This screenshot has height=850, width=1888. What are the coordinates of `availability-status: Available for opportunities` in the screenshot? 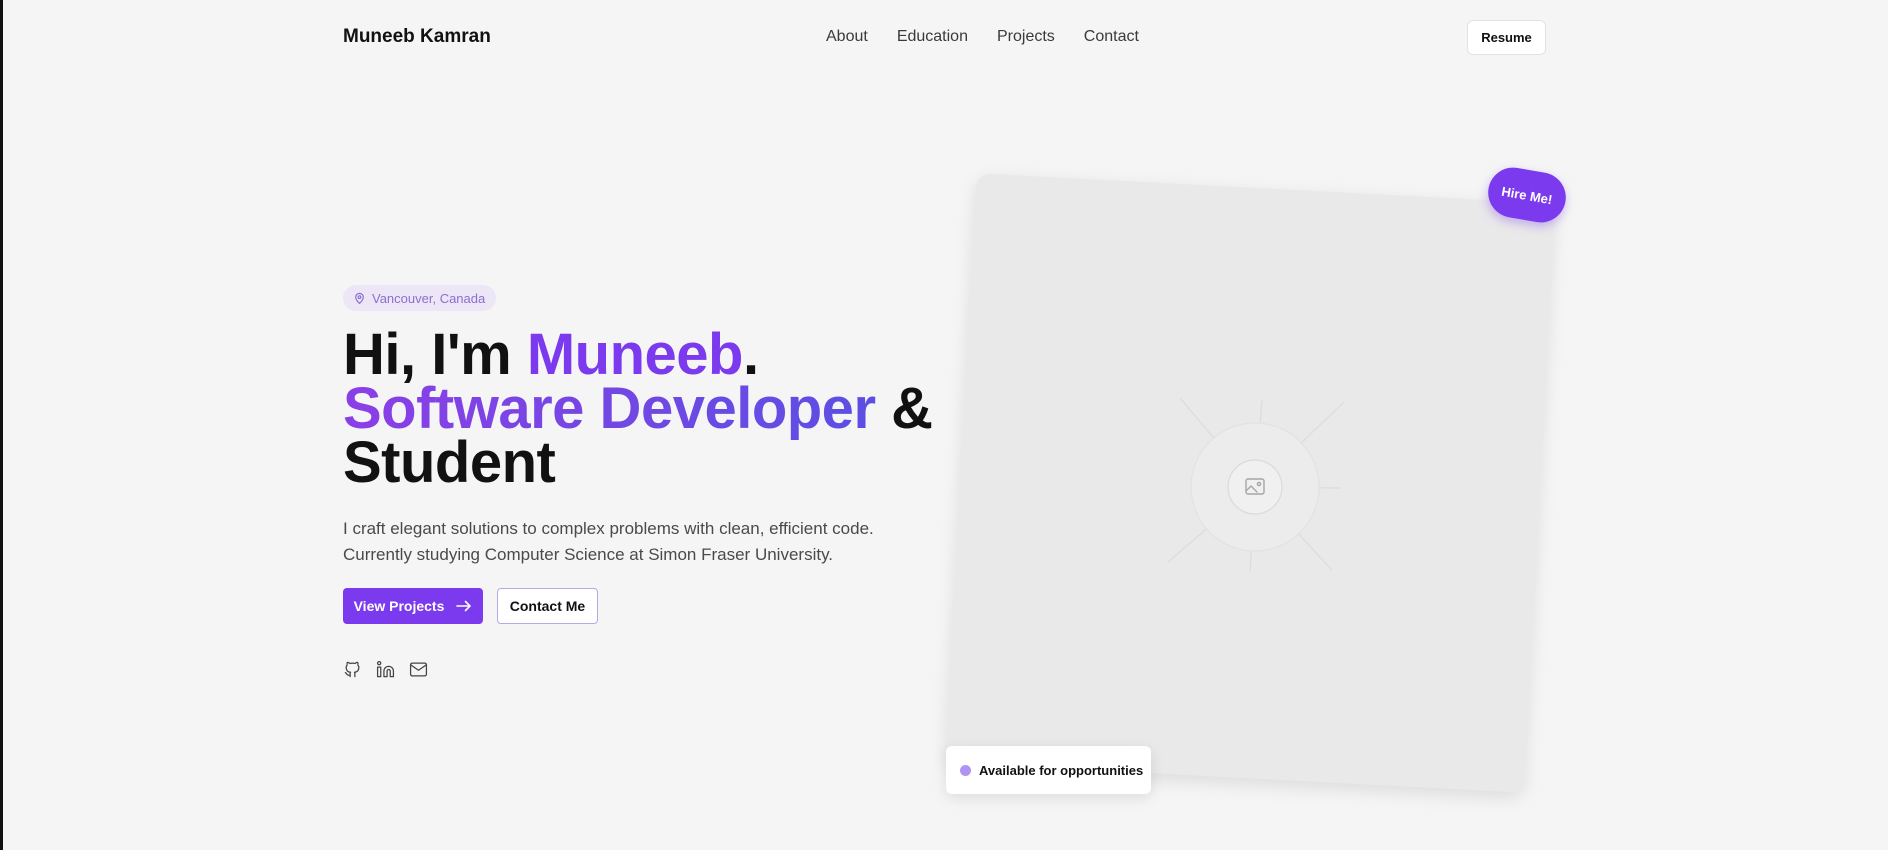 It's located at (1048, 770).